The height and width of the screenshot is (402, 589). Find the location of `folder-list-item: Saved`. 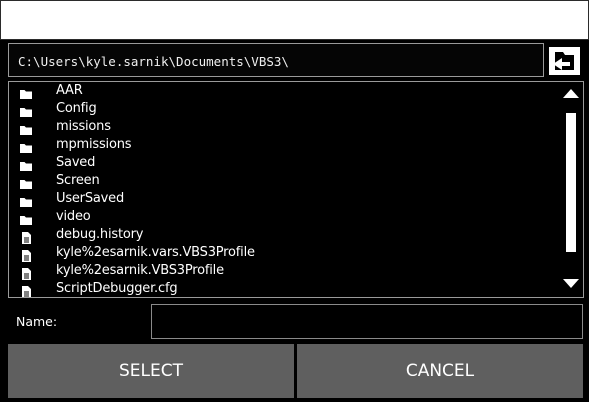

folder-list-item: Saved is located at coordinates (283, 163).